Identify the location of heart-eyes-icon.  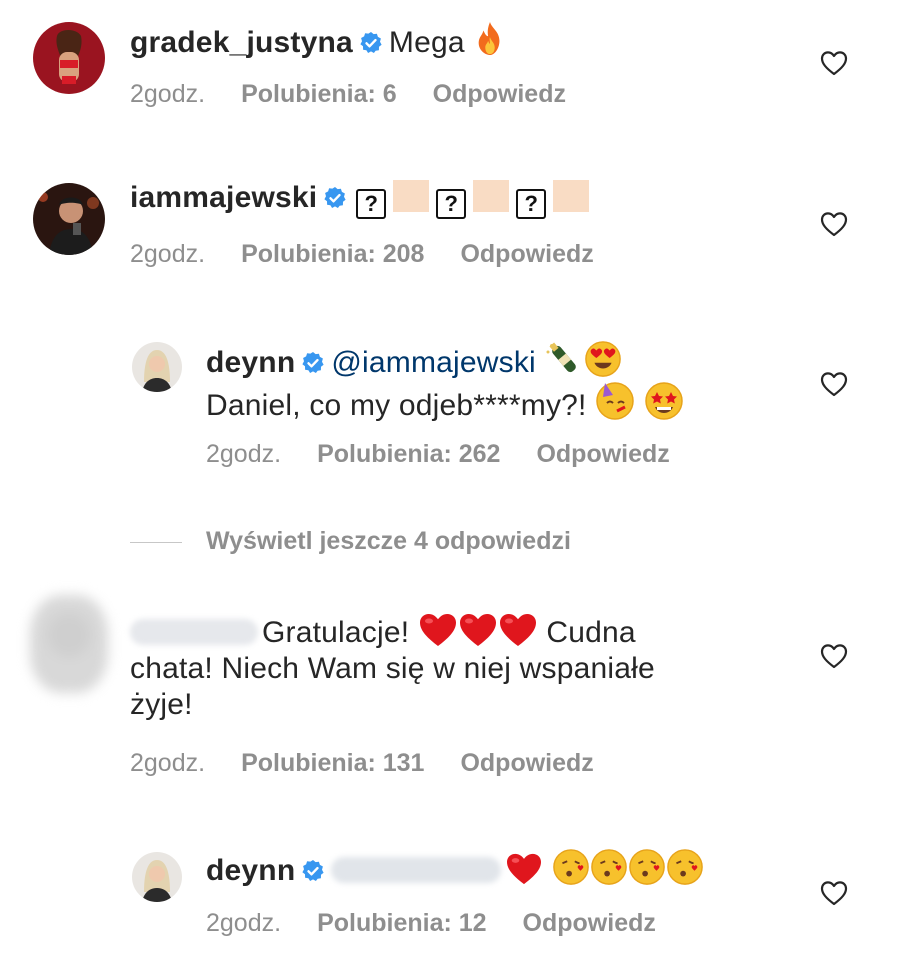
(603, 359).